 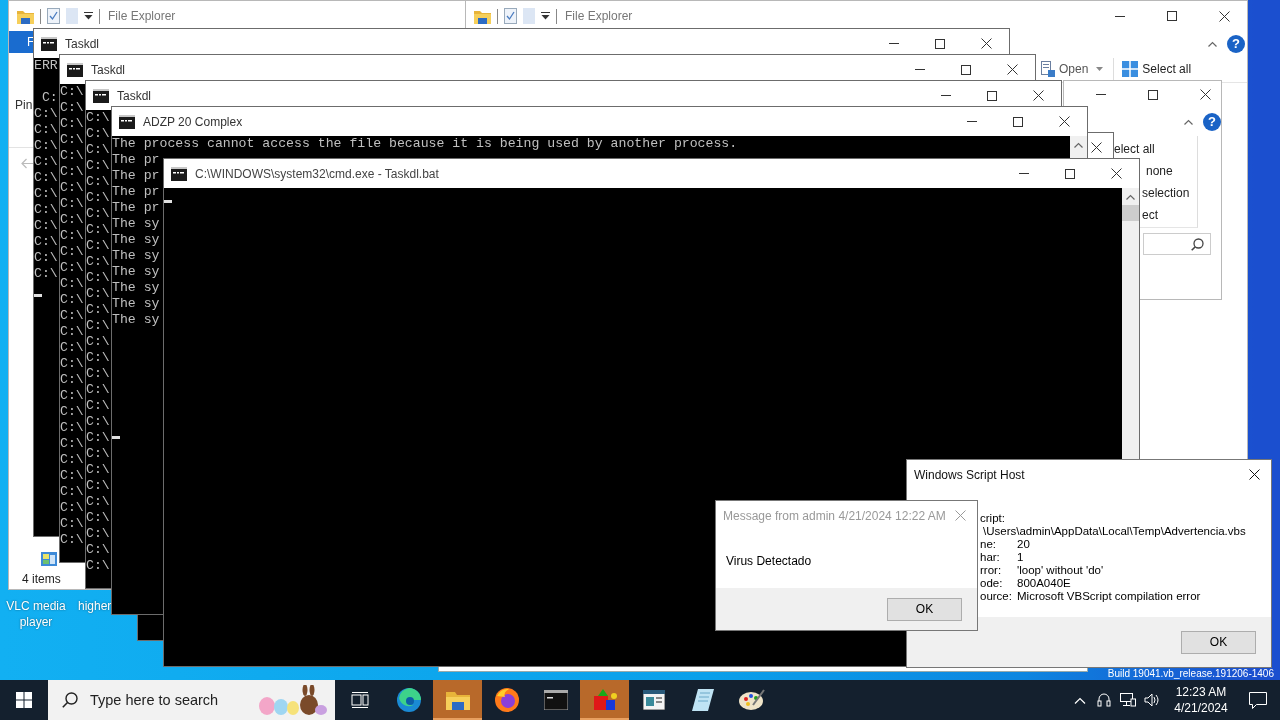 What do you see at coordinates (425, 144) in the screenshot?
I see `console-line: The process cannot access the file because it is being used by another process.` at bounding box center [425, 144].